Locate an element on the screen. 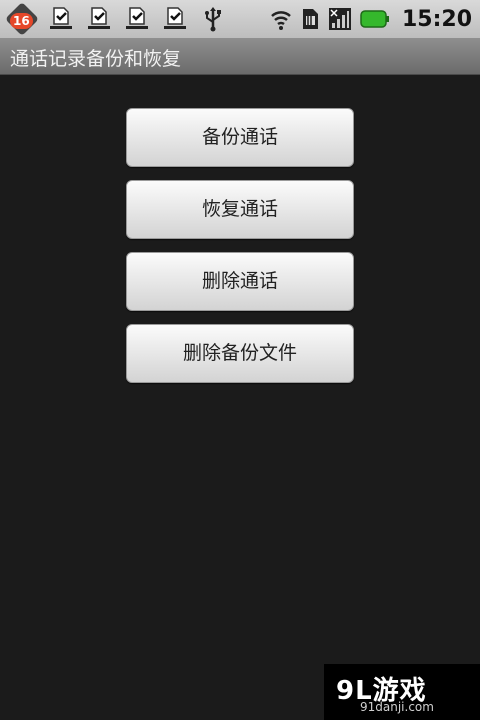  status-right: 15:20 is located at coordinates (367, 19).